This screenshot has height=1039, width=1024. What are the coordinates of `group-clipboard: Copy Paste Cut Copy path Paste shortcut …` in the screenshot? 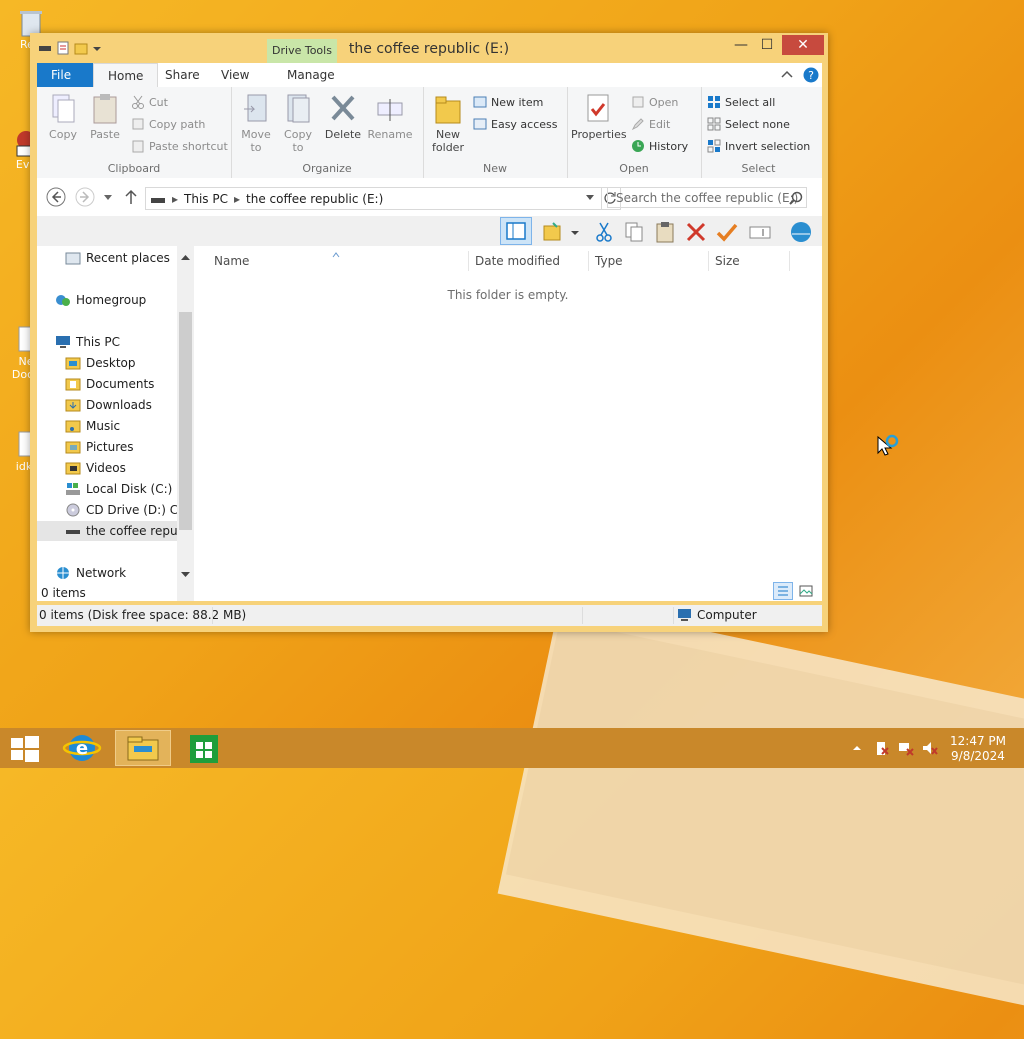 It's located at (134, 132).